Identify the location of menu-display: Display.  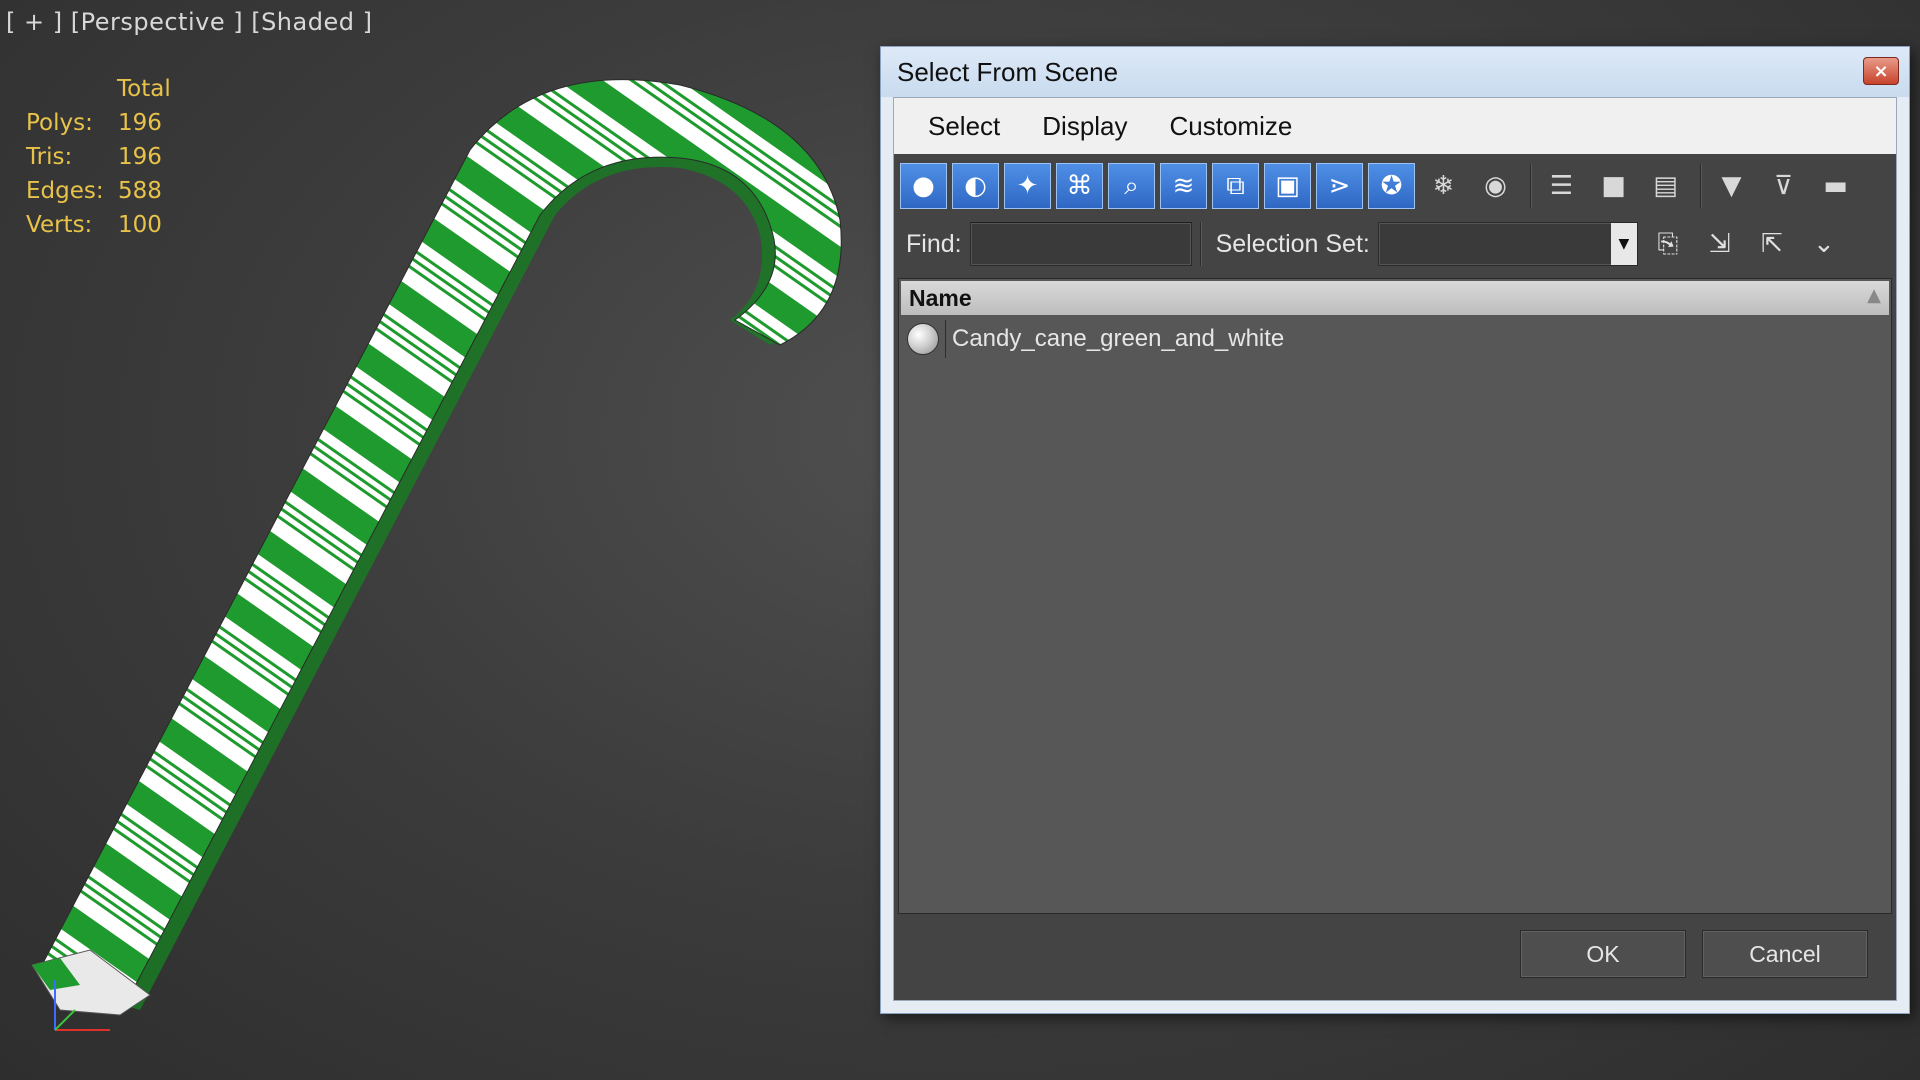
(1084, 126).